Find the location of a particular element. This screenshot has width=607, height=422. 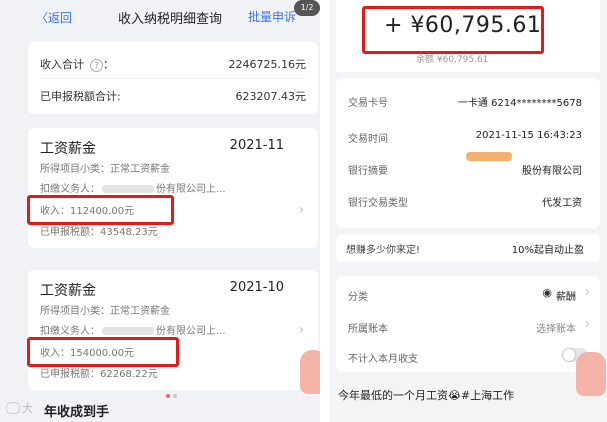

summary-card: 收入合计?： 2246725.16元 已申报税额合计: 623207.43元 is located at coordinates (173, 78).